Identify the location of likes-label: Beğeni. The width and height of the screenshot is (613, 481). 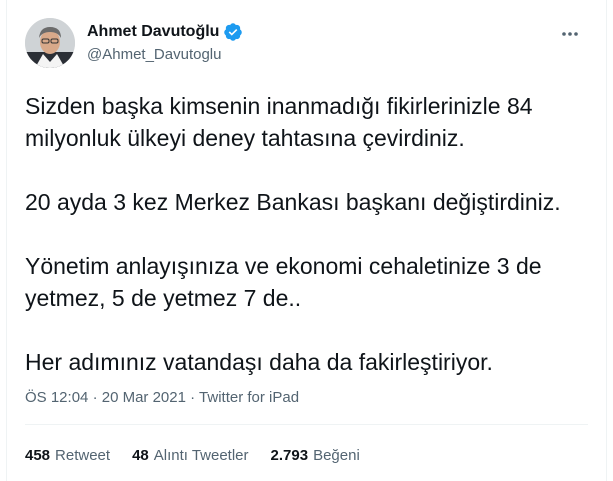
(336, 455).